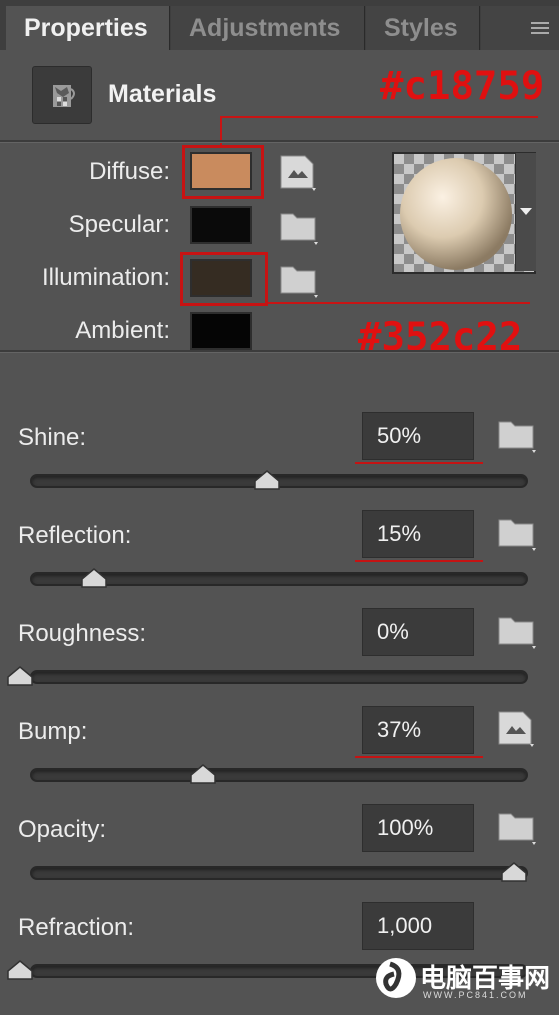  Describe the element at coordinates (418, 534) in the screenshot. I see `slider-value-input: 15%` at that location.